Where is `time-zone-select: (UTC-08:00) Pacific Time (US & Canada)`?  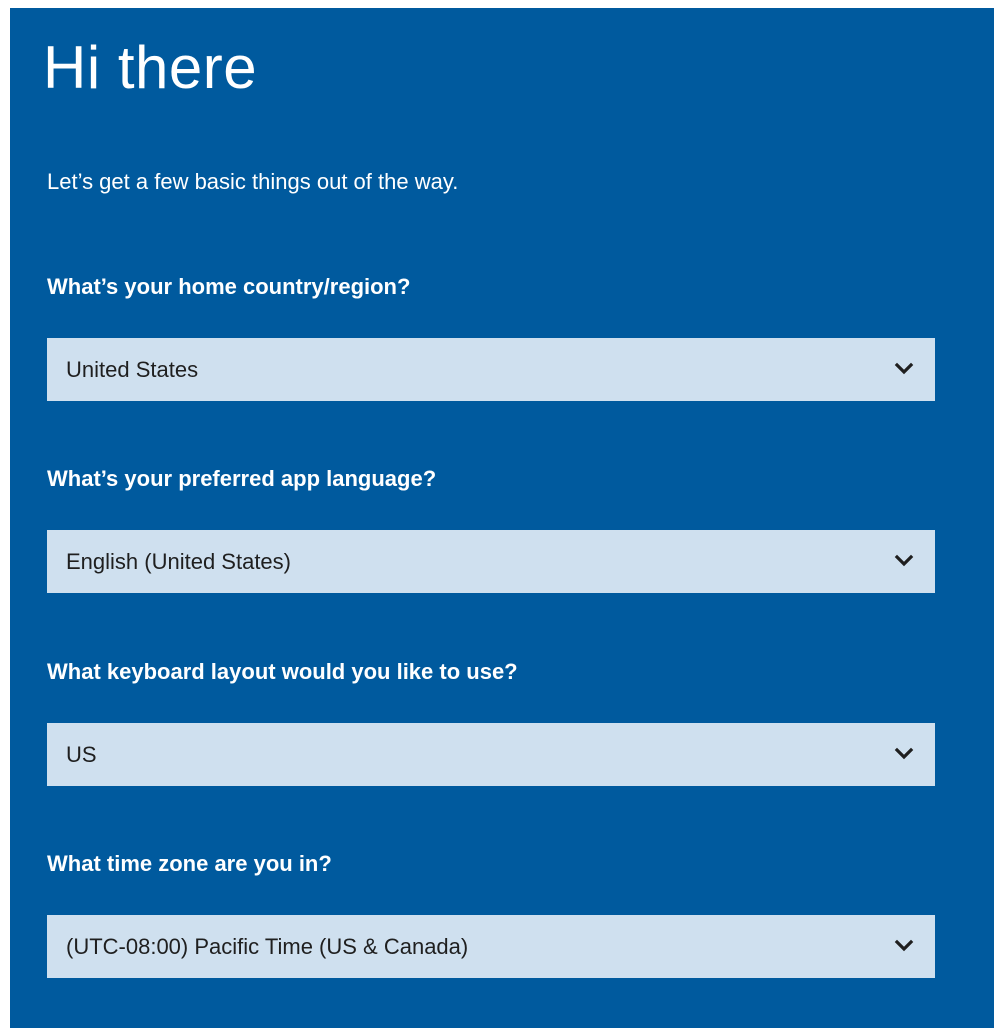
time-zone-select: (UTC-08:00) Pacific Time (US & Canada) is located at coordinates (491, 946).